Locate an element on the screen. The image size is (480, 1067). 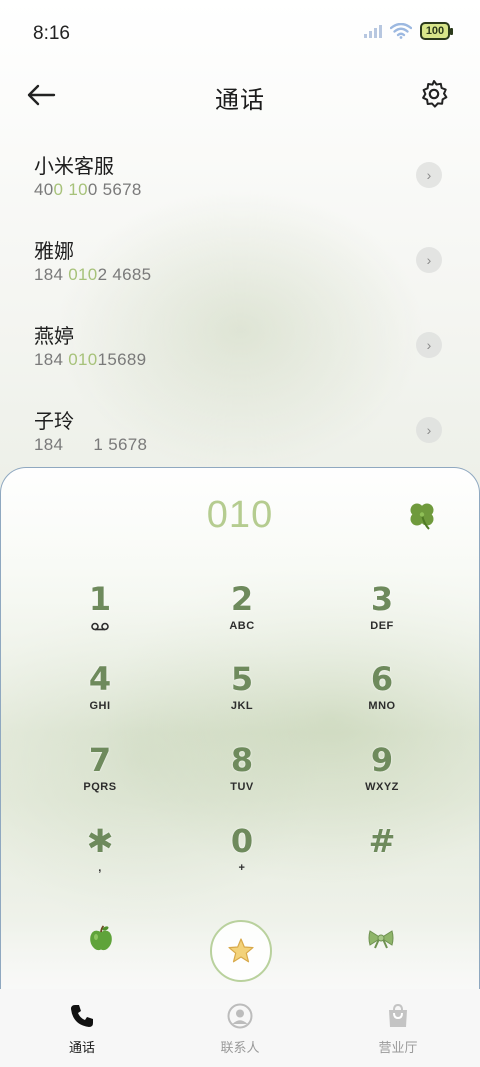
status-bar: 8:16 100 is located at coordinates (240, 33).